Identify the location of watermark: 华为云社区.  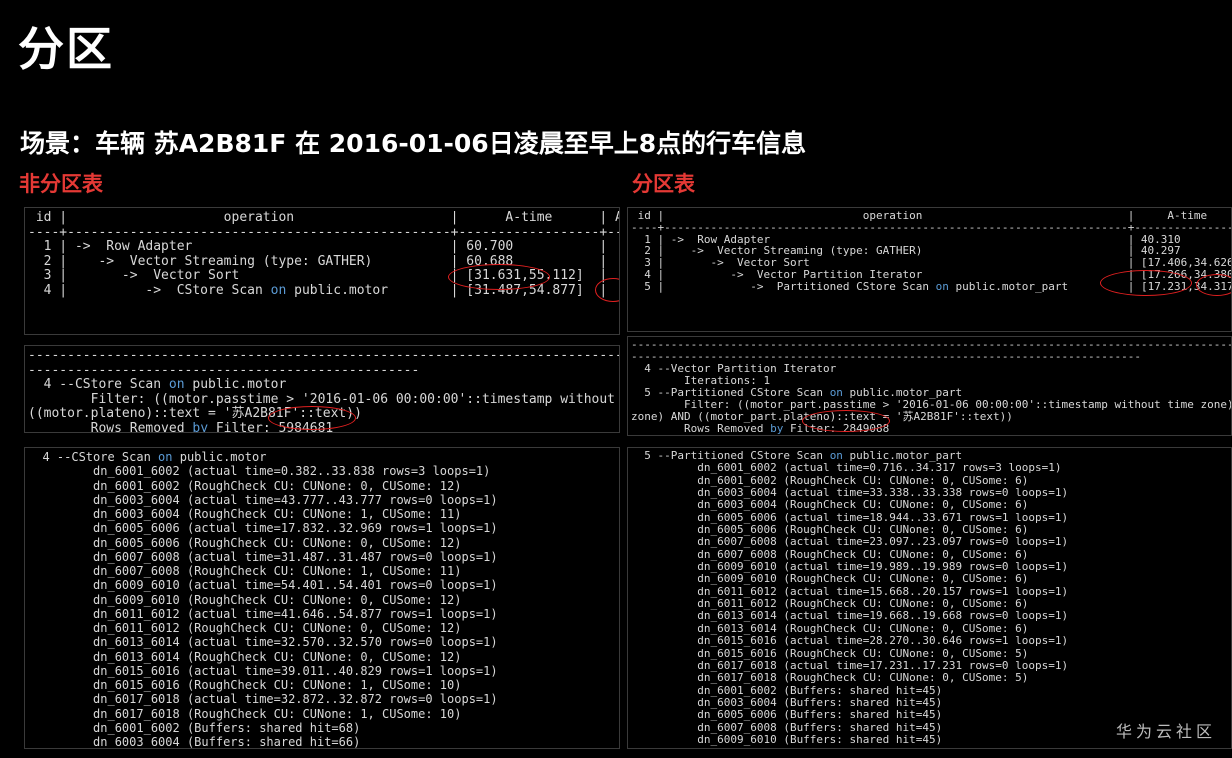
(1165, 730).